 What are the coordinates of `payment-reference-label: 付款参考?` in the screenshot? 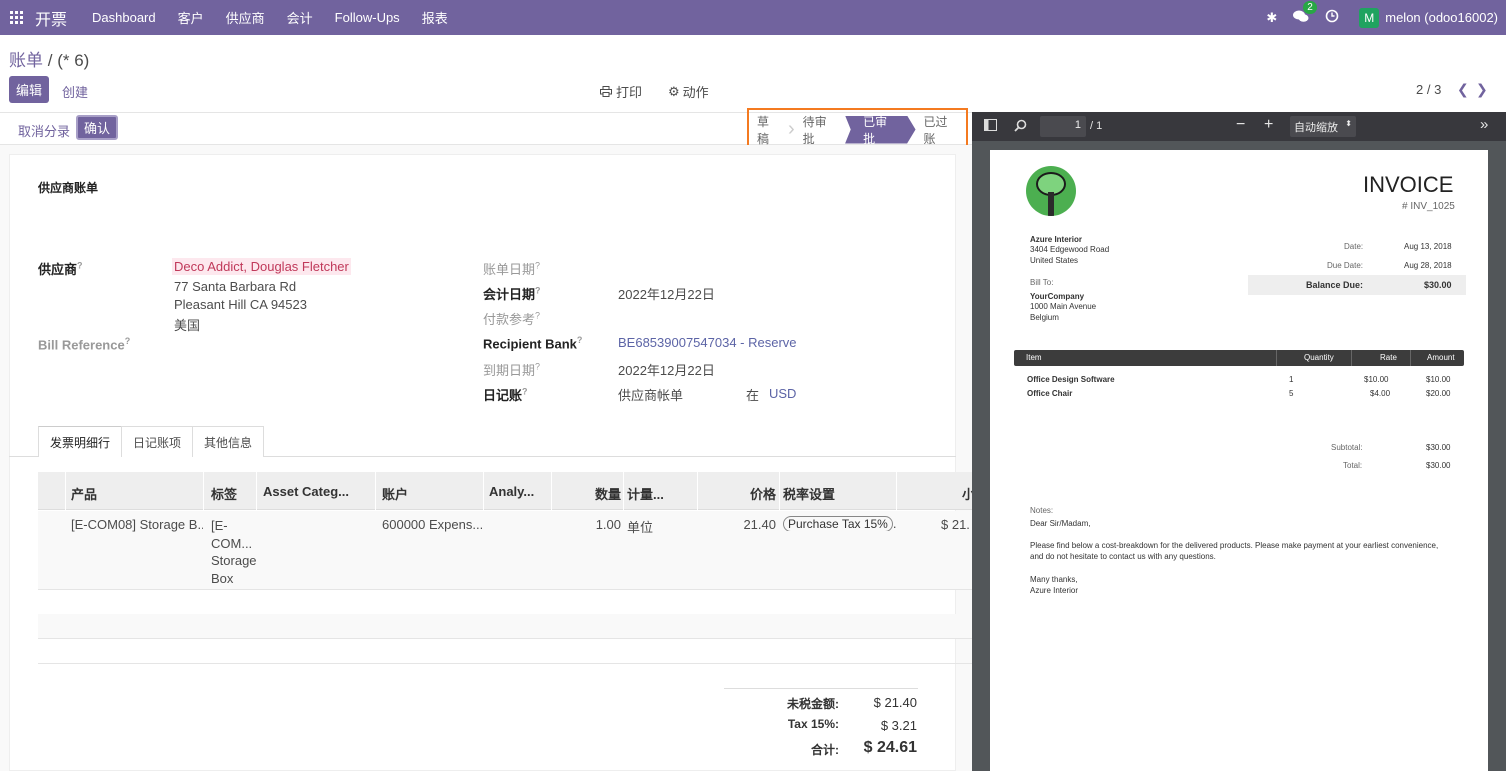 It's located at (512, 318).